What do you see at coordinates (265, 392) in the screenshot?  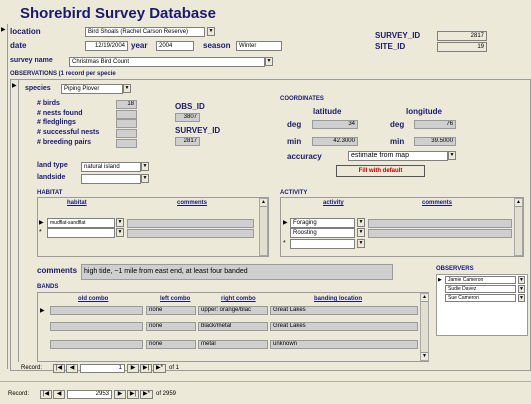 I see `outer-record-nav-bar: Record: |◀ ◀ 2953 ▶ ▶| ▶* of 2959` at bounding box center [265, 392].